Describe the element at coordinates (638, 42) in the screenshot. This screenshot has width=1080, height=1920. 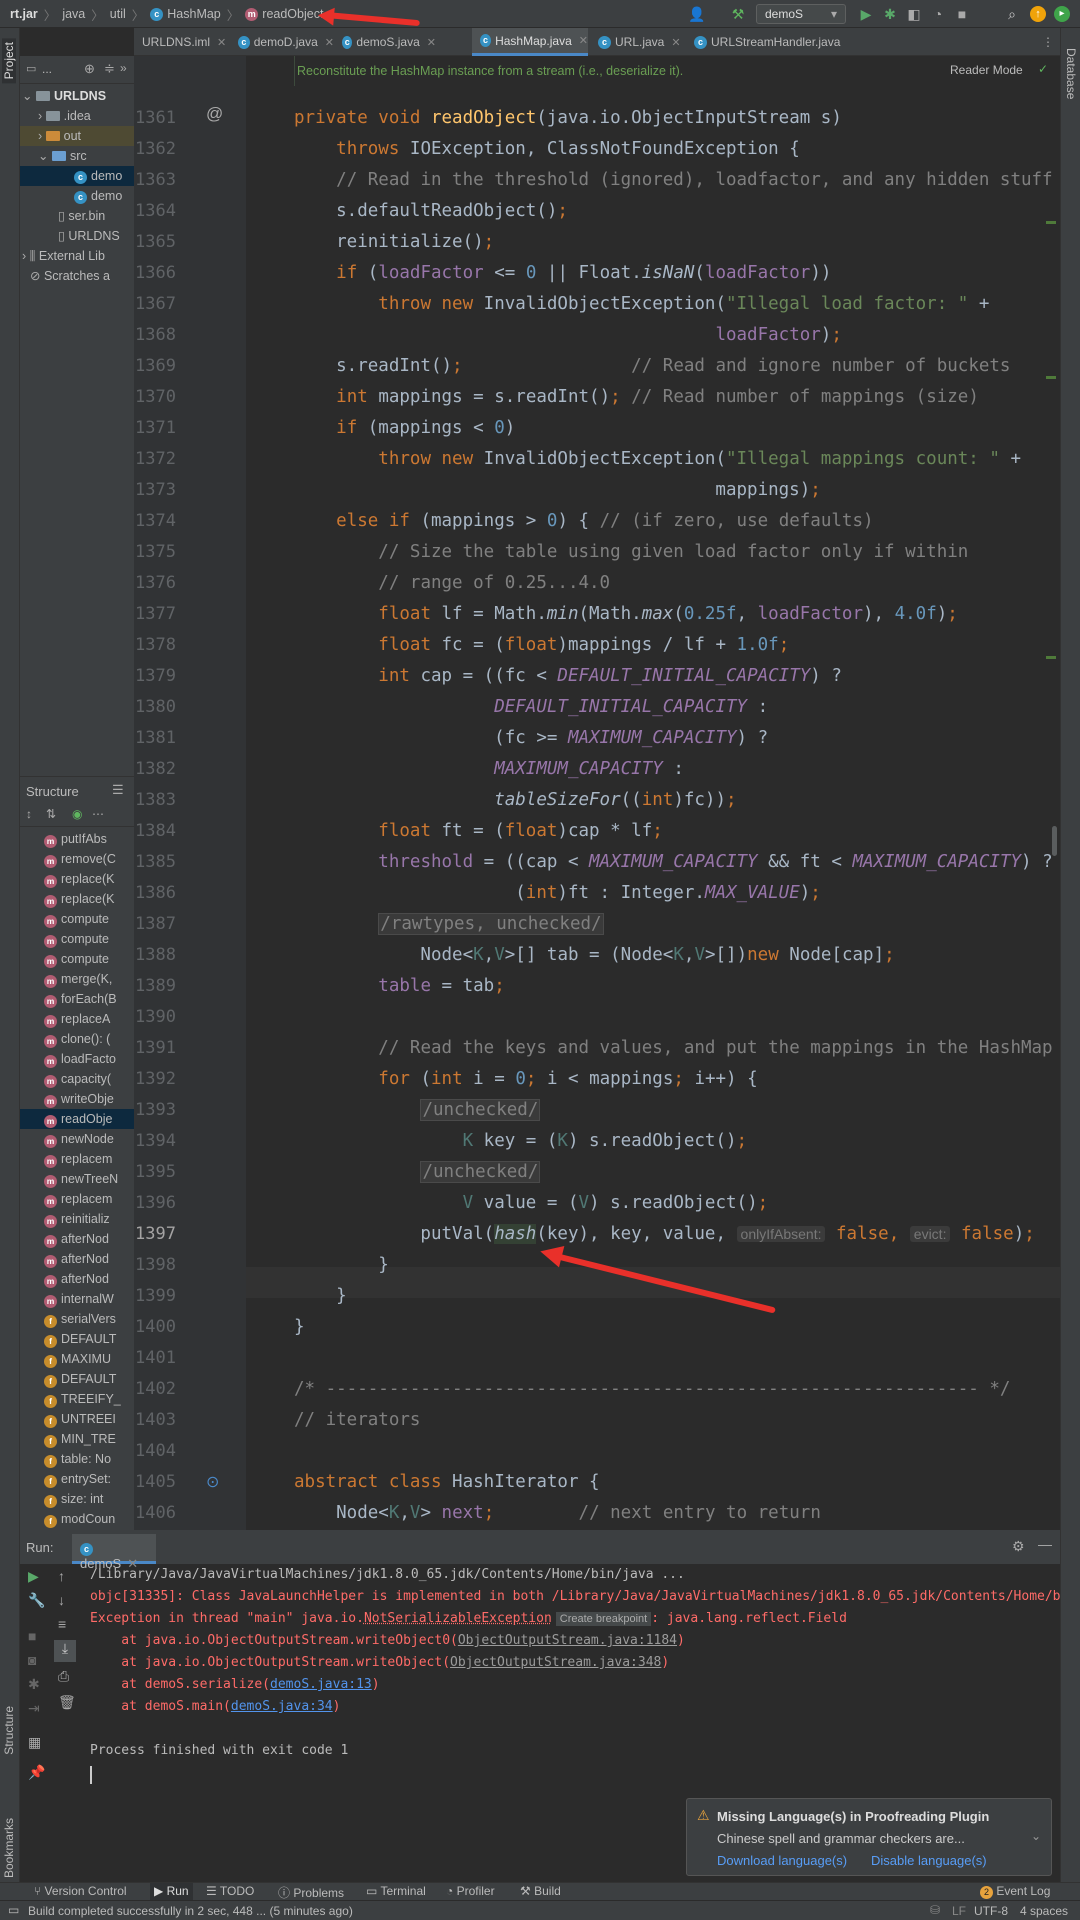
I see `tab-url: c URL.java ✕` at that location.